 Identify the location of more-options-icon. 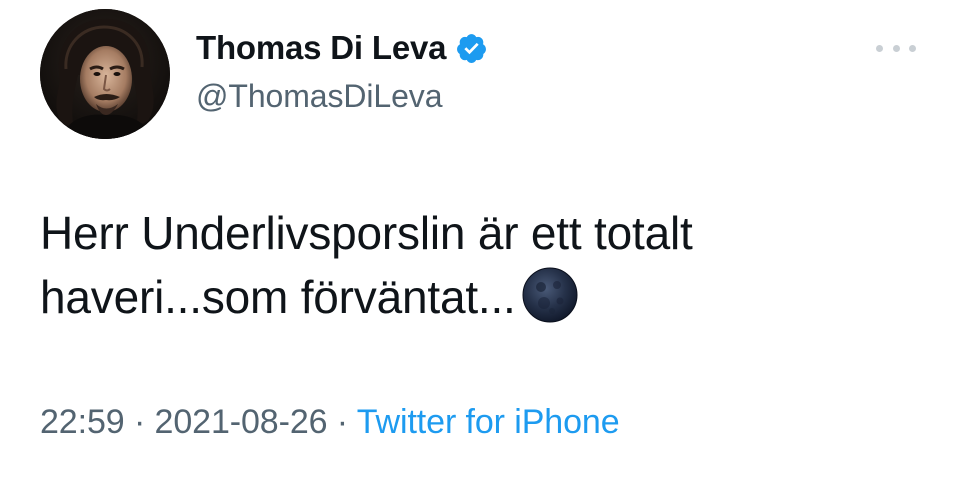
(896, 48).